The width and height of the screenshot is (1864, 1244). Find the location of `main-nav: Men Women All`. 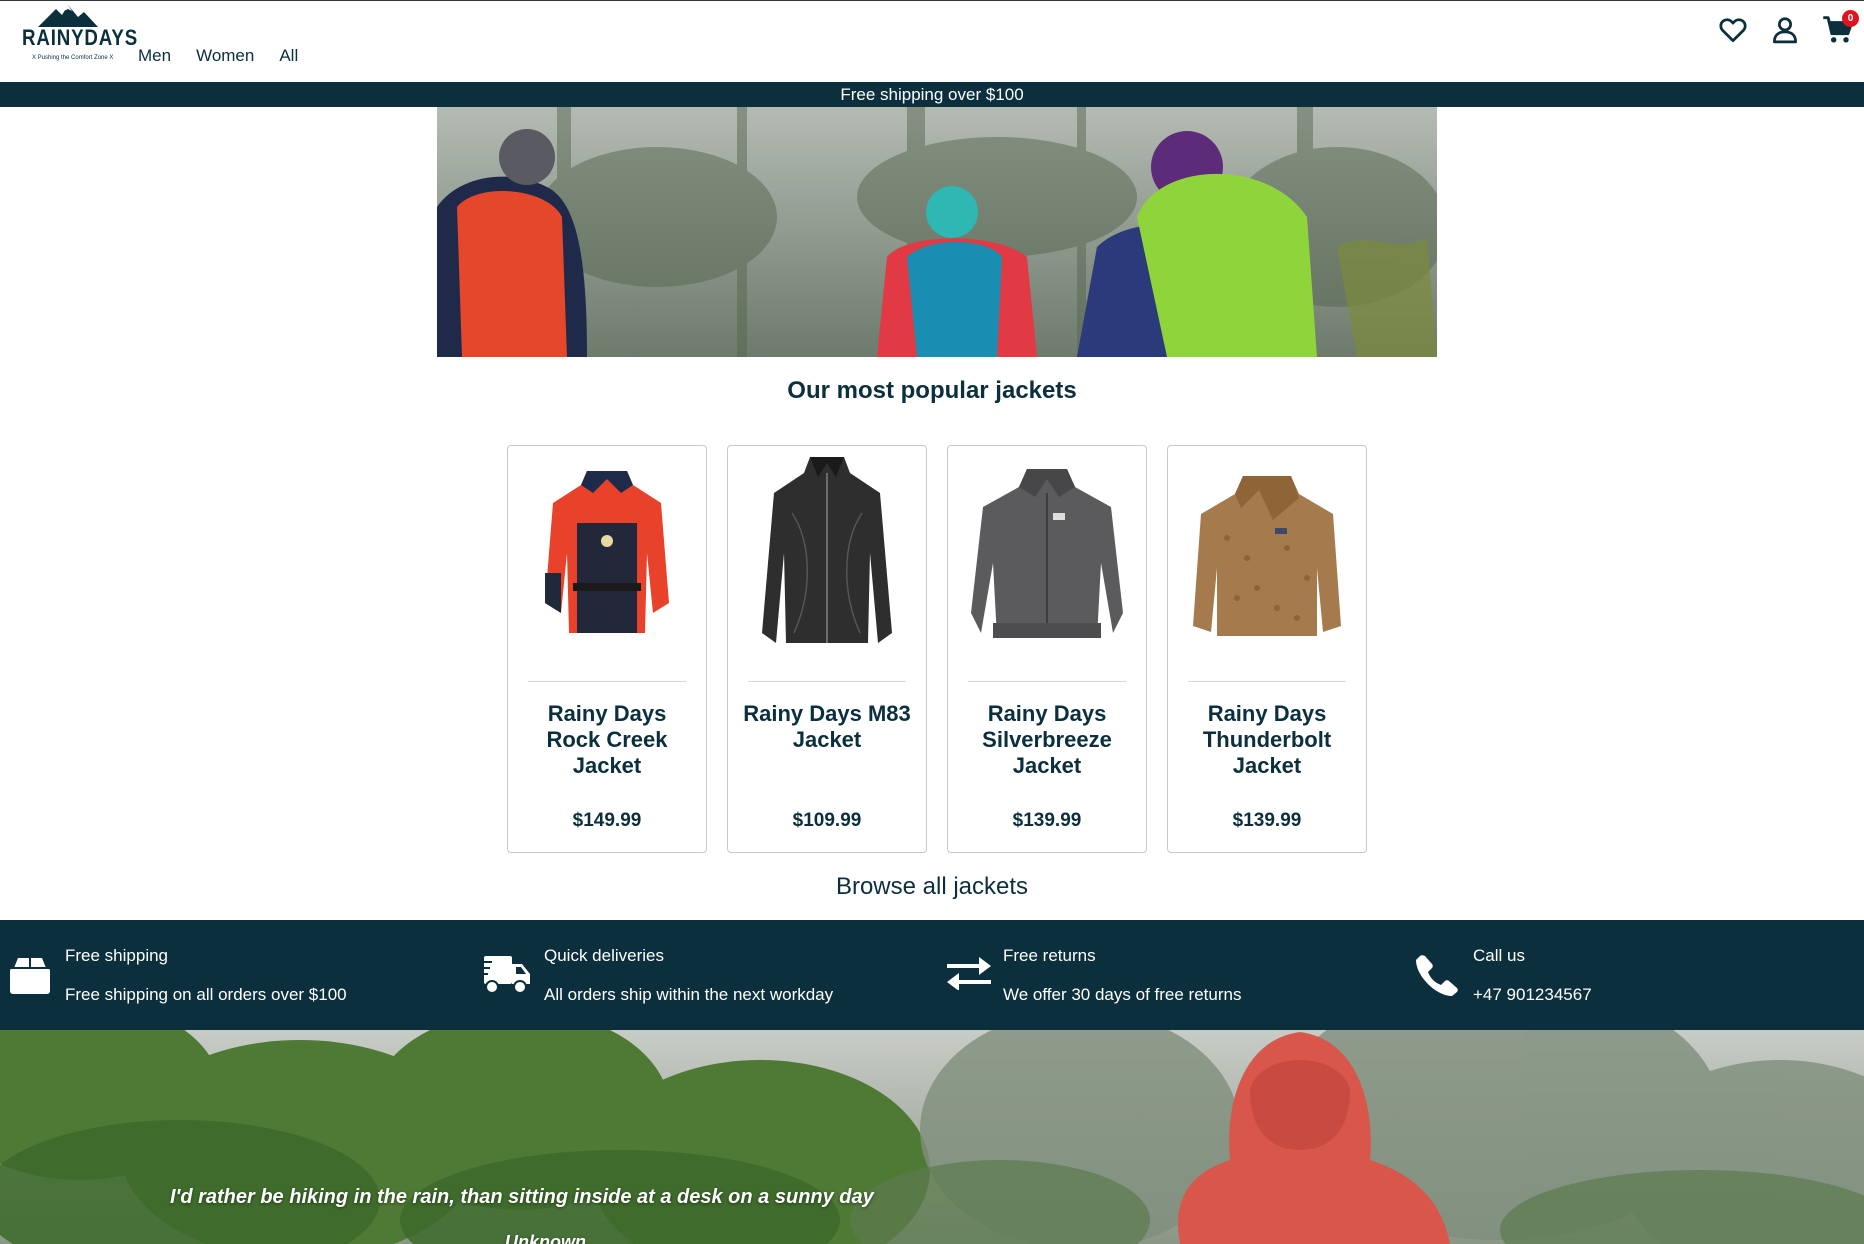

main-nav: Men Women All is located at coordinates (218, 56).